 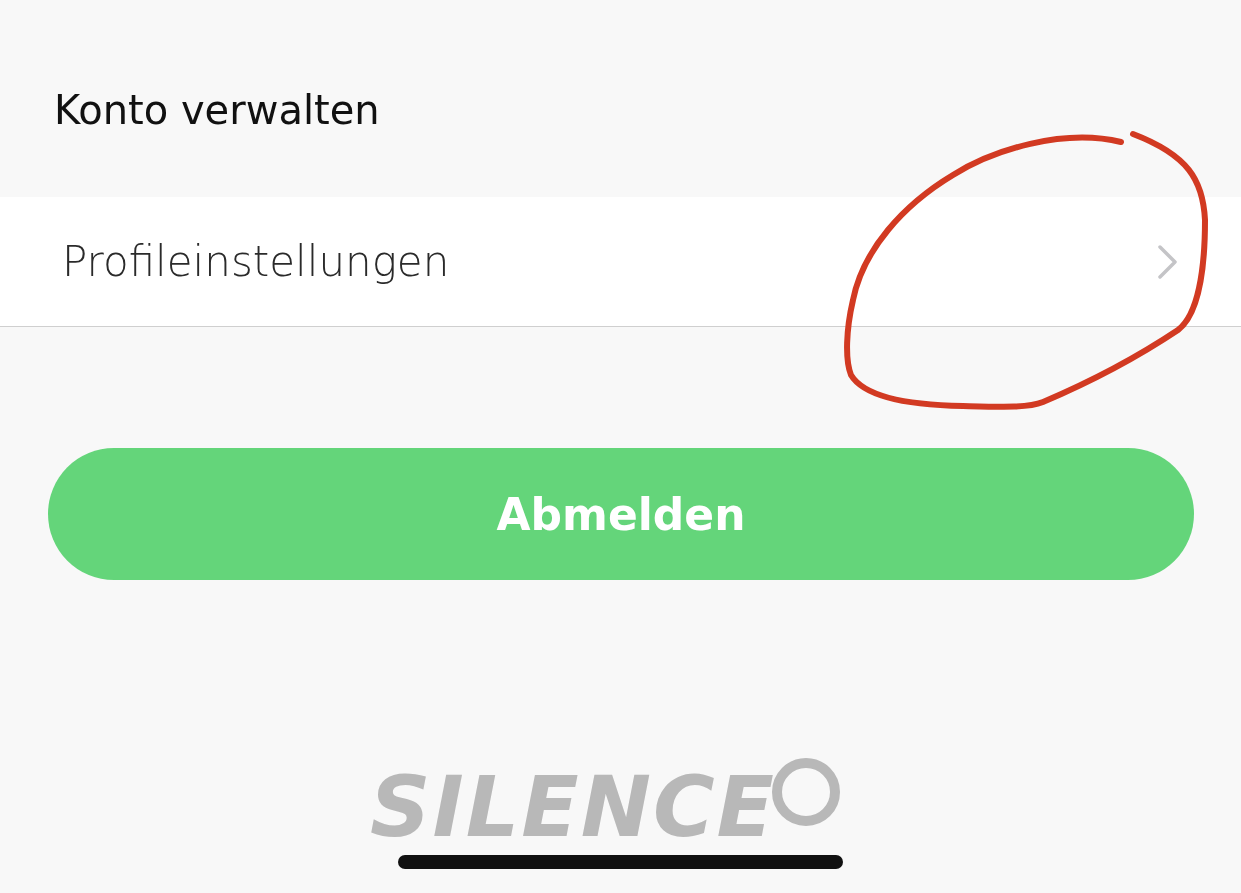 What do you see at coordinates (217, 110) in the screenshot?
I see `section-title: Konto verwalten` at bounding box center [217, 110].